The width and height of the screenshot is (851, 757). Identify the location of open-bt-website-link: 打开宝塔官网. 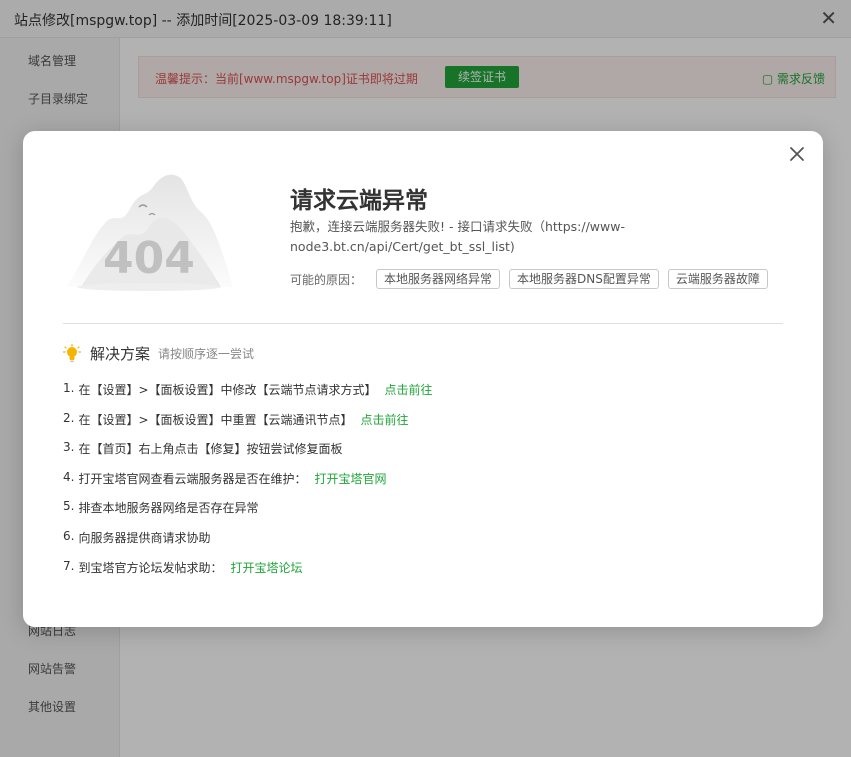
(350, 478).